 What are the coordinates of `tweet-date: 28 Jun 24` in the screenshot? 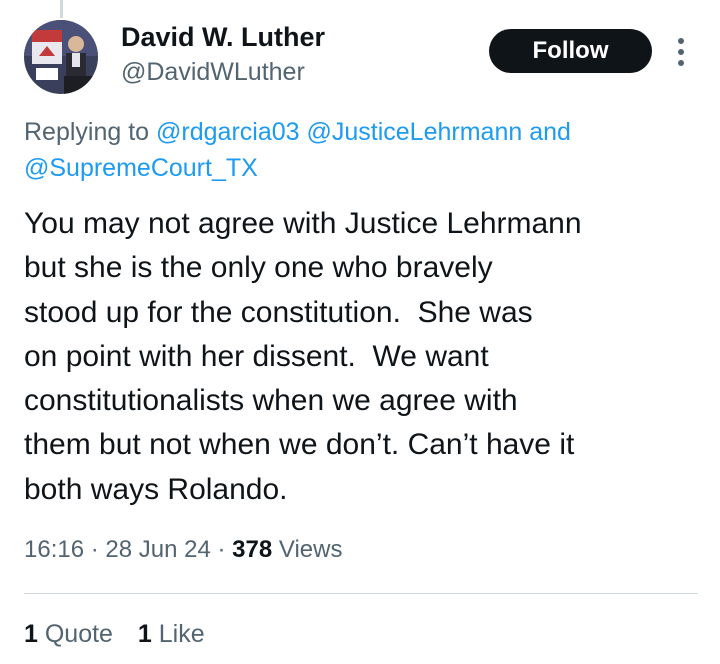 It's located at (157, 549).